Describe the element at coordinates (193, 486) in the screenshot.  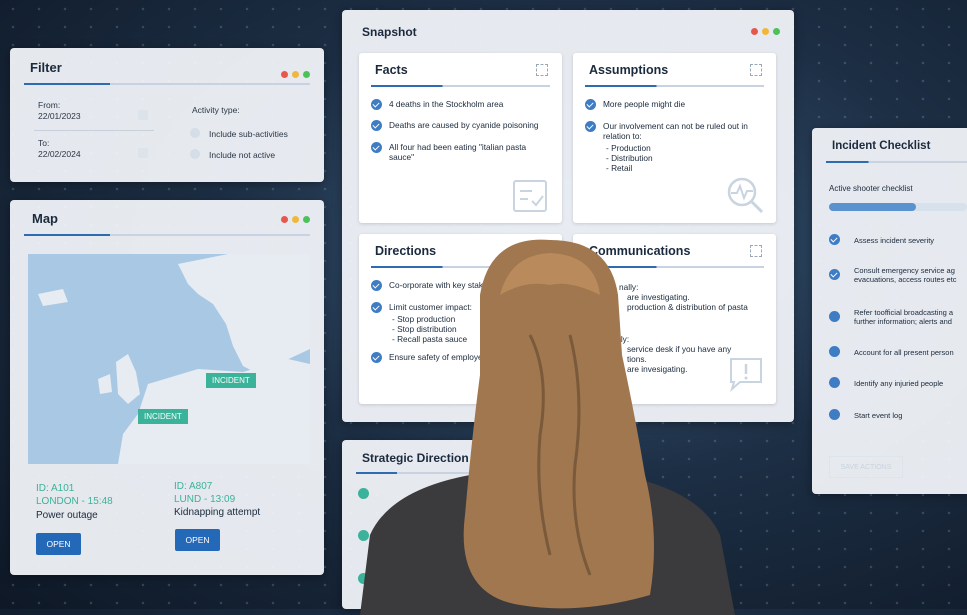
I see `incident-id: ID: A807` at that location.